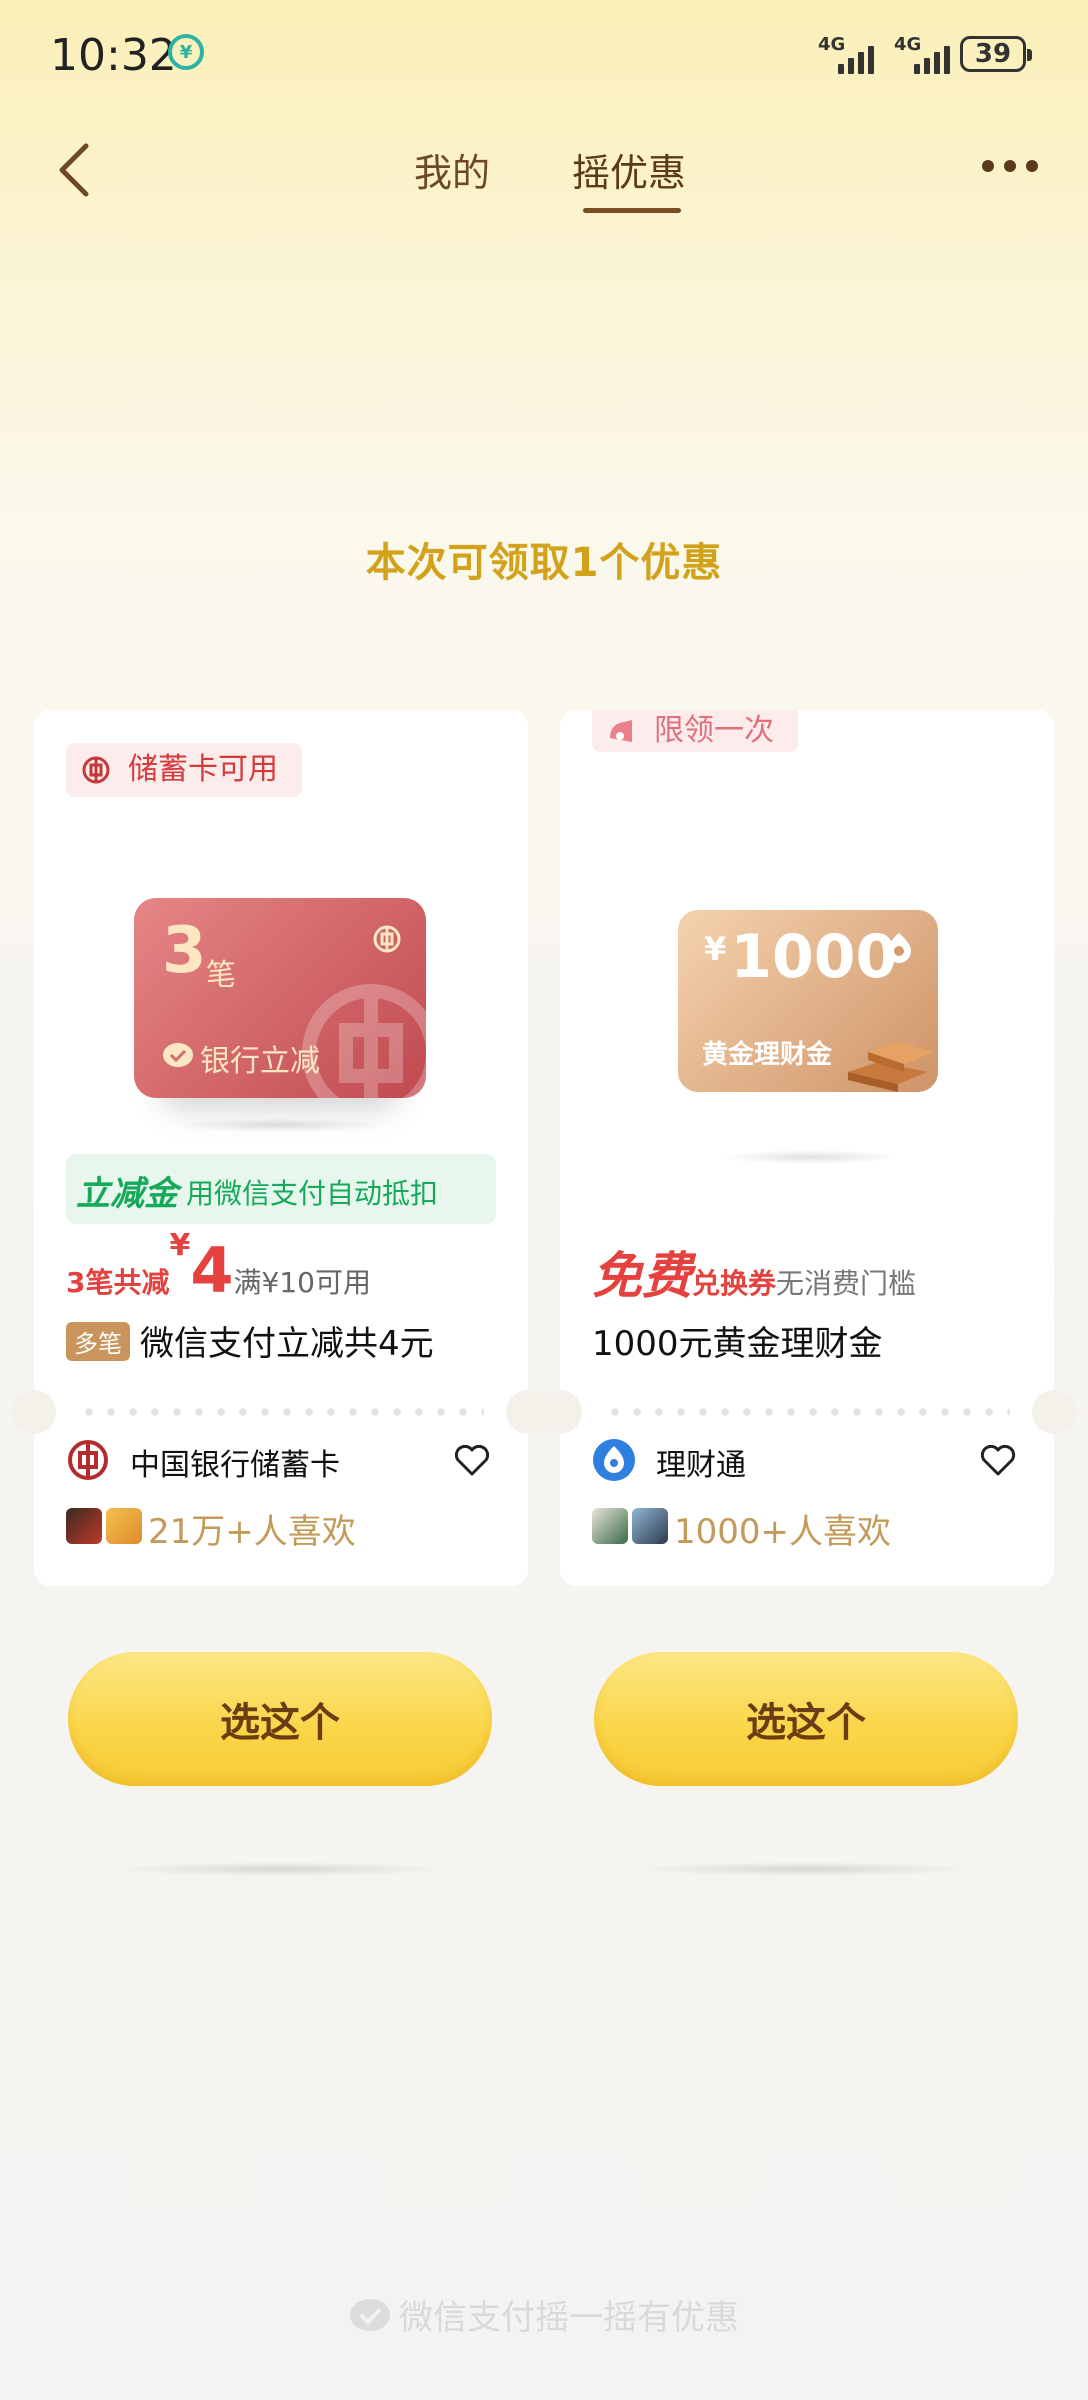 This screenshot has width=1088, height=2400. What do you see at coordinates (632, 210) in the screenshot?
I see `active-tab-indicator` at bounding box center [632, 210].